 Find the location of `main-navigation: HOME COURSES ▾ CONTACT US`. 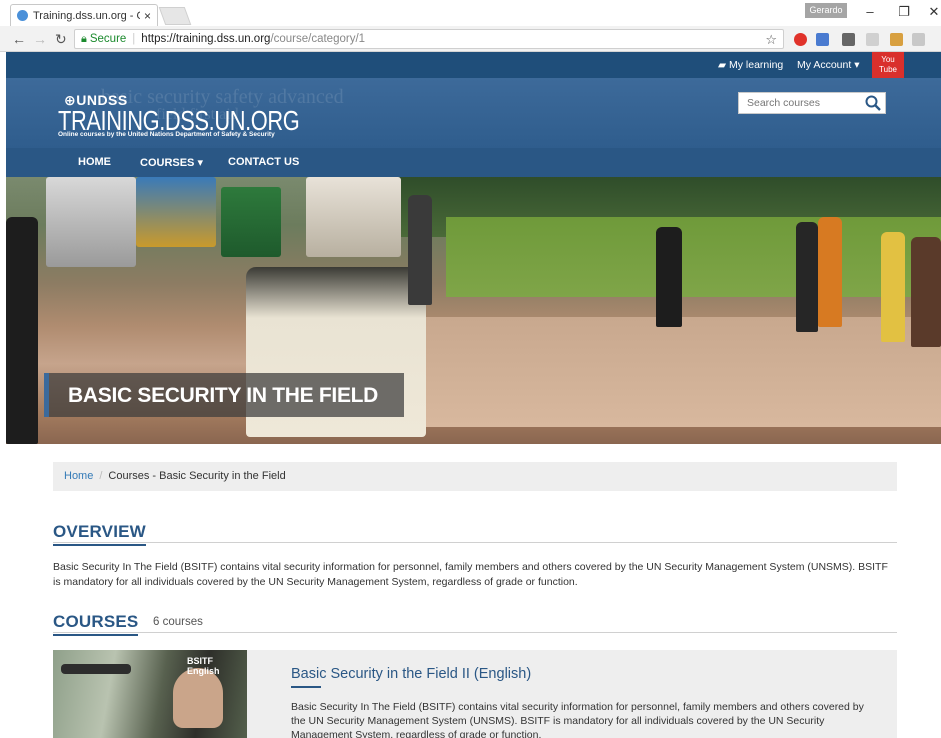

main-navigation: HOME COURSES ▾ CONTACT US is located at coordinates (473, 162).